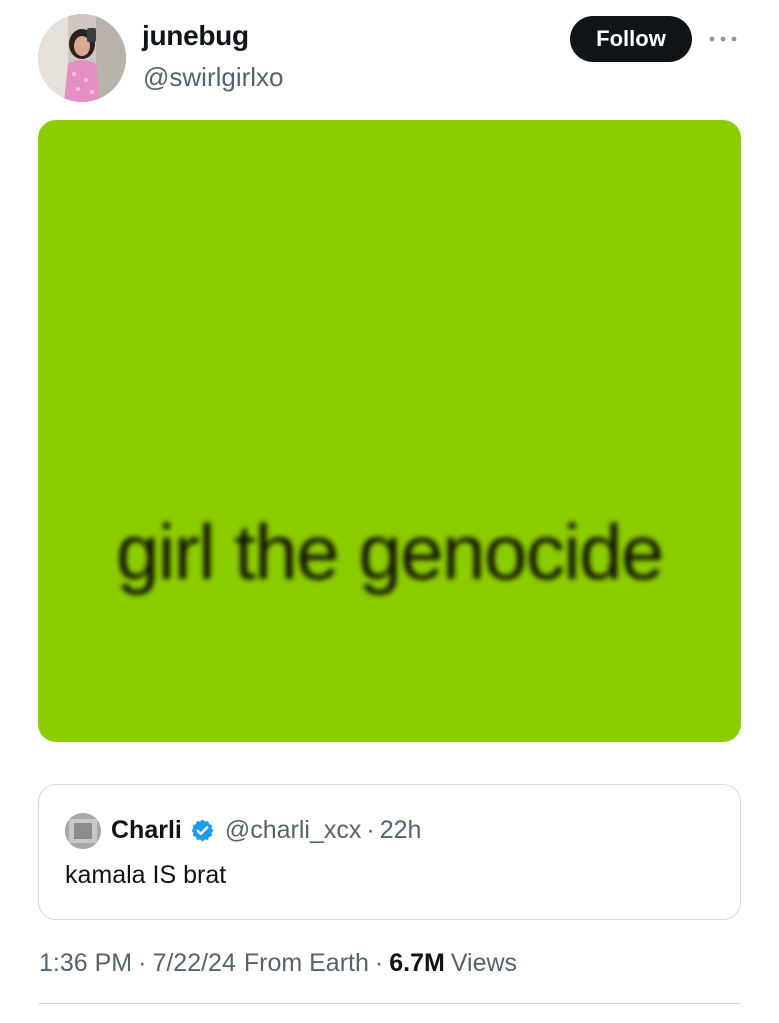 The height and width of the screenshot is (1023, 779). What do you see at coordinates (390, 552) in the screenshot?
I see `media-caption-text: girl the genocide` at bounding box center [390, 552].